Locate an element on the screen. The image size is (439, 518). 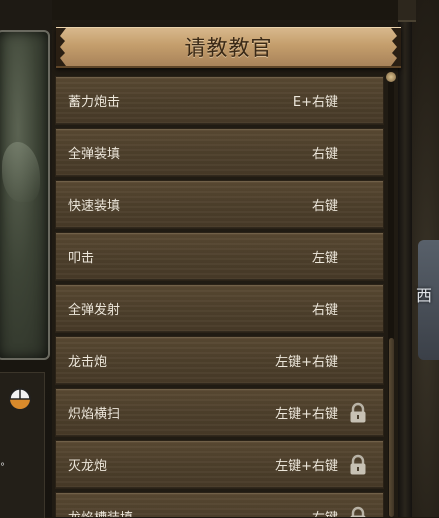
panel-title: 请教教官 is located at coordinates (228, 48).